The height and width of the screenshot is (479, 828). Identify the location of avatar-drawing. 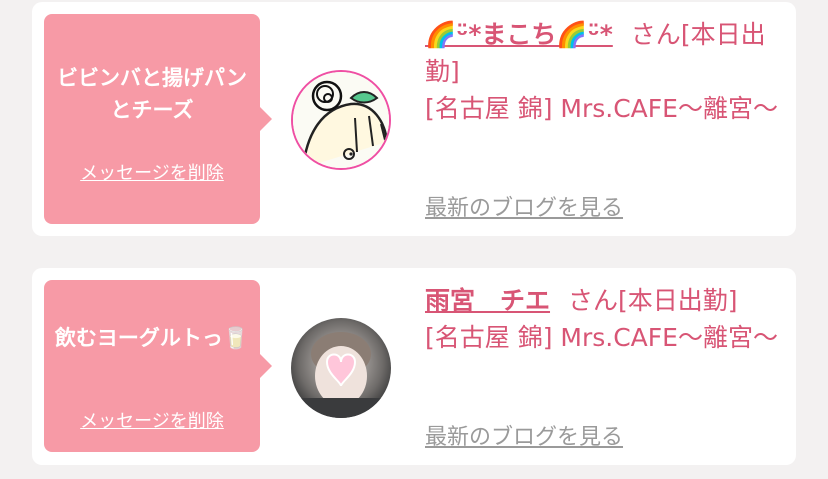
(341, 120).